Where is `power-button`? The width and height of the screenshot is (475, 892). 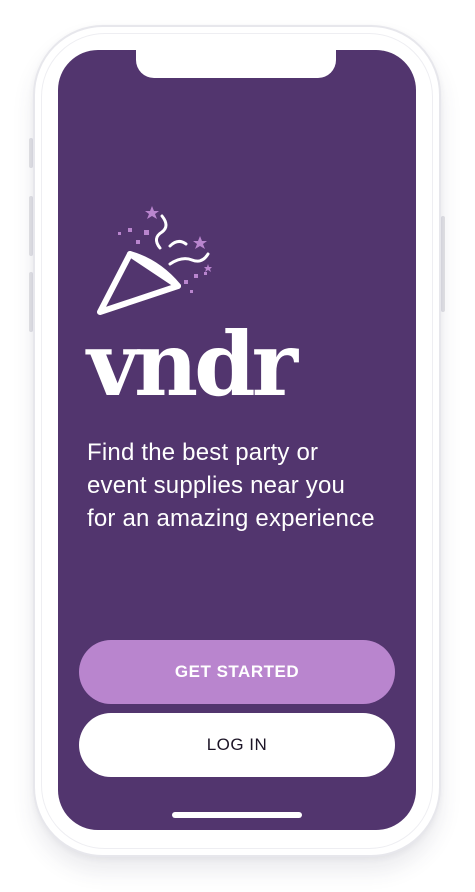
power-button is located at coordinates (443, 264).